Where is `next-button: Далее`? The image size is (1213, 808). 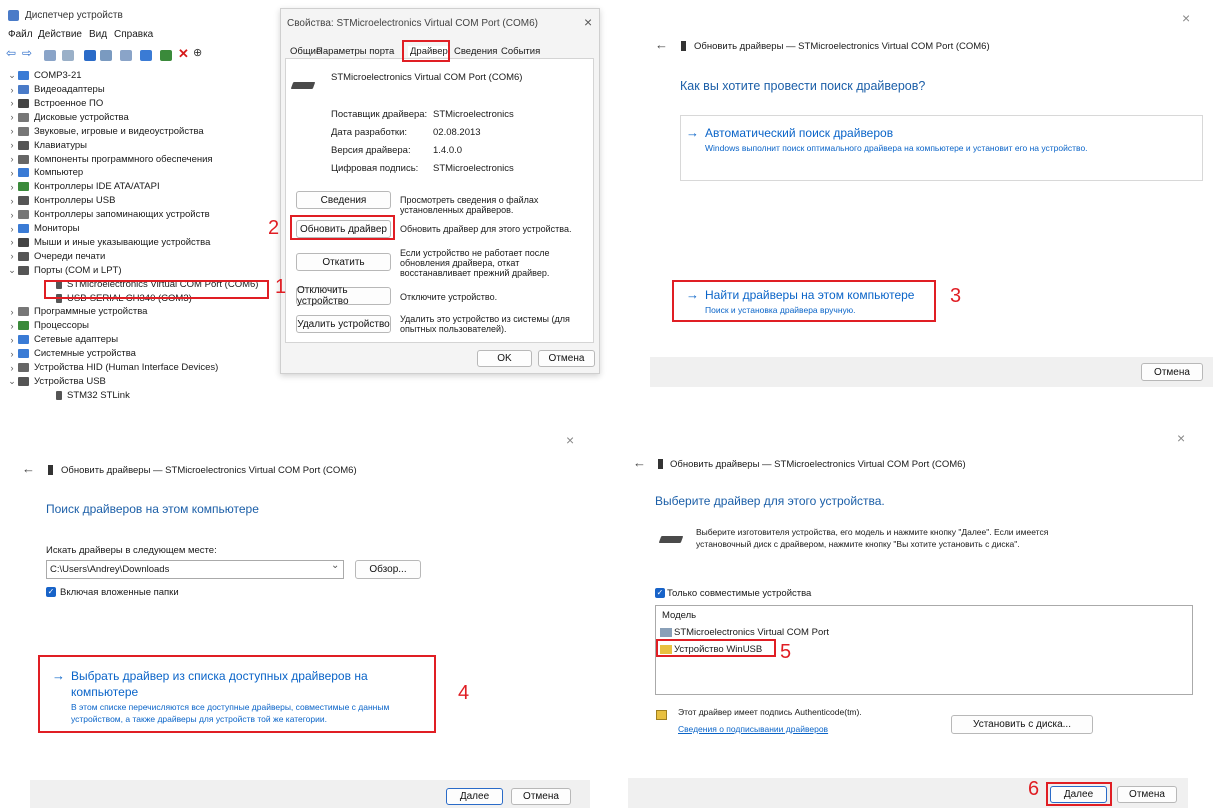
next-button: Далее is located at coordinates (474, 796).